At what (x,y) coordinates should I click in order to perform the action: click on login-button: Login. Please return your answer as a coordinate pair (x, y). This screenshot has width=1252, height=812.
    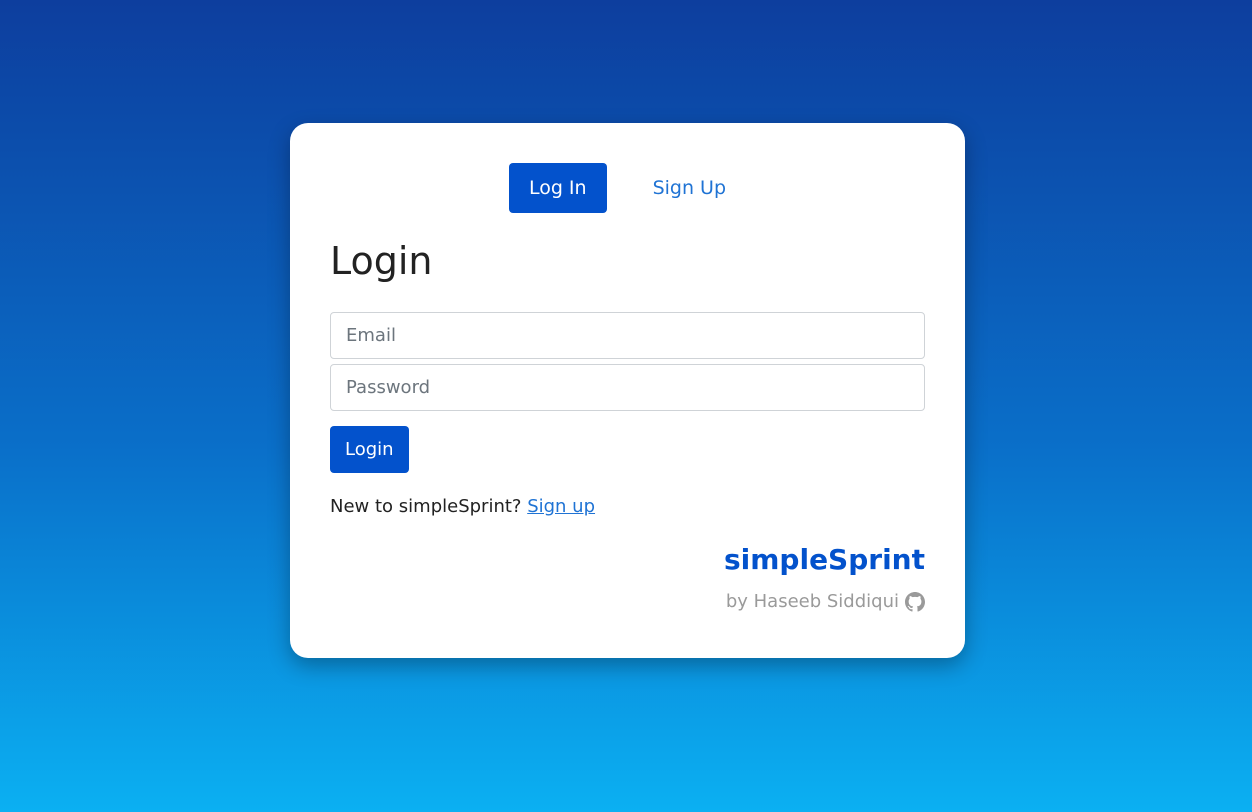
    Looking at the image, I should click on (369, 449).